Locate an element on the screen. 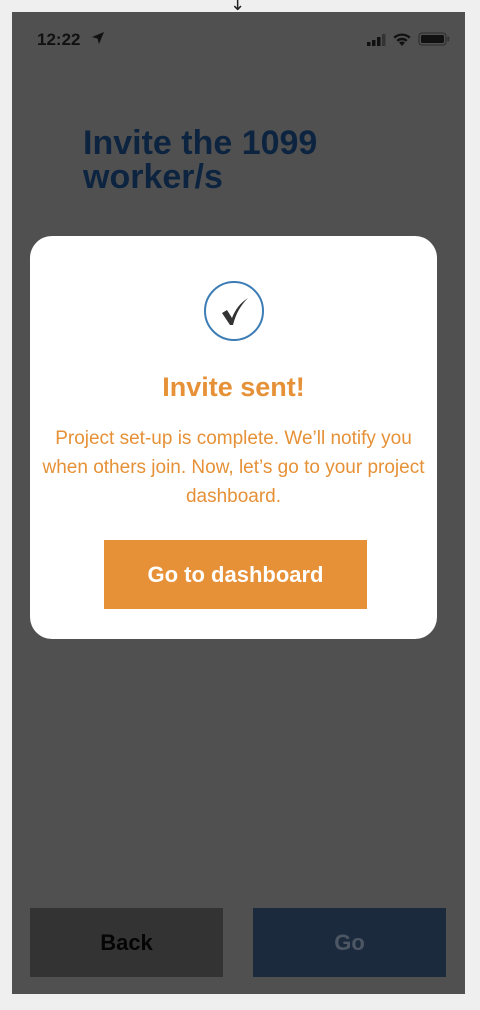 The width and height of the screenshot is (480, 1010). checkmark-circle-icon is located at coordinates (234, 311).